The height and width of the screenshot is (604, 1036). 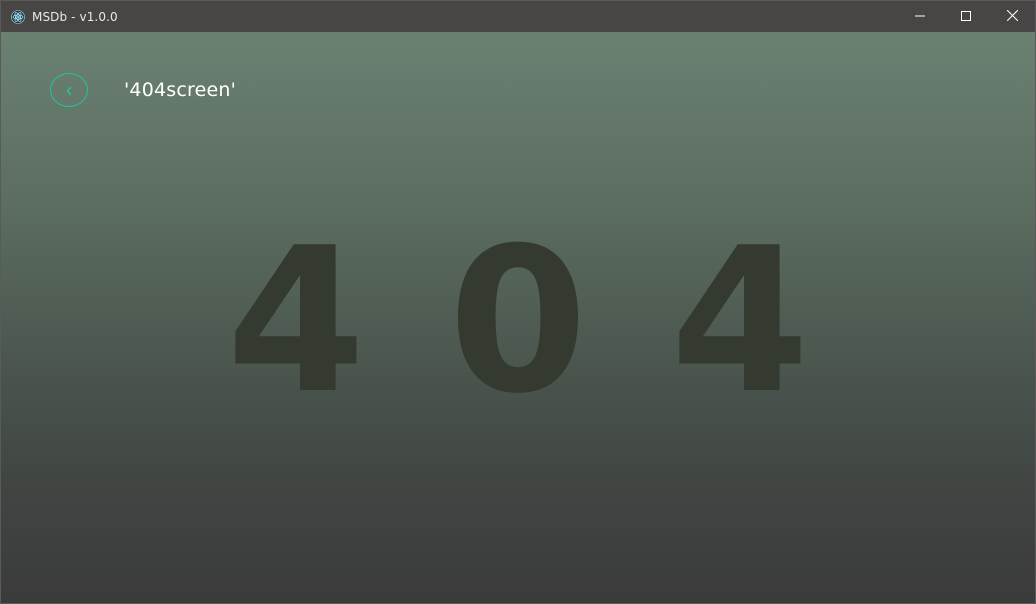 I want to click on error-digit-2: 0, so click(x=518, y=321).